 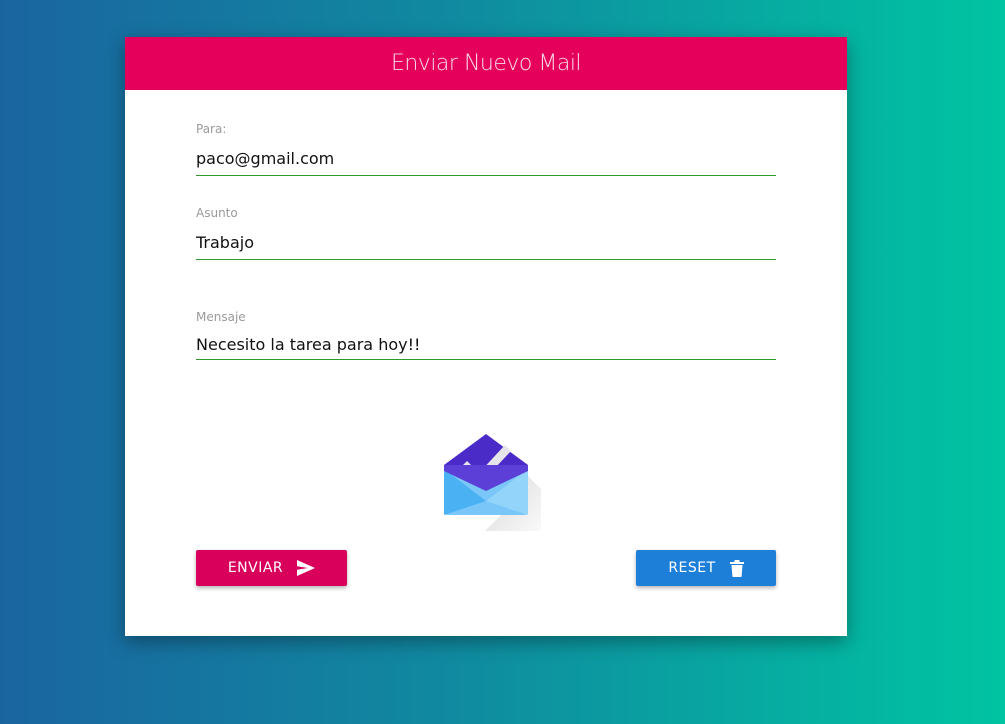 What do you see at coordinates (217, 213) in the screenshot?
I see `subject-label: Asunto` at bounding box center [217, 213].